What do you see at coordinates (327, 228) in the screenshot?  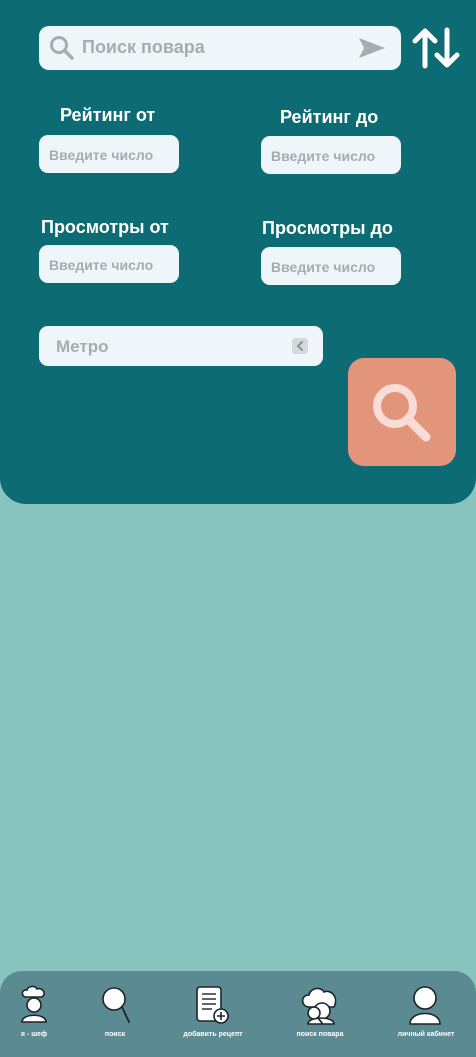 I see `views-to-label: Просмотры до` at bounding box center [327, 228].